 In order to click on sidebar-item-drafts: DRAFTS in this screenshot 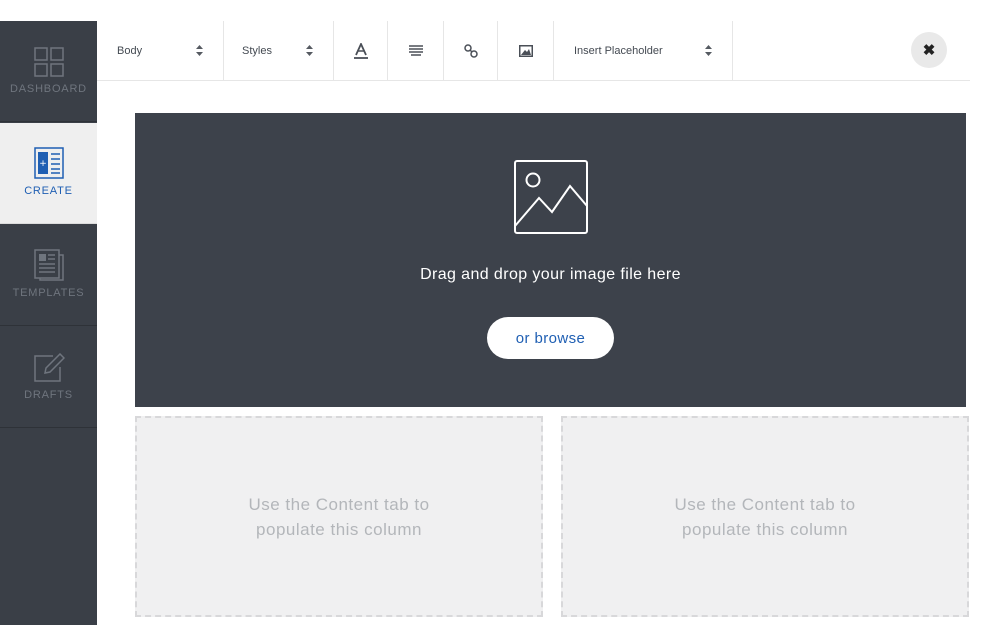, I will do `click(48, 377)`.